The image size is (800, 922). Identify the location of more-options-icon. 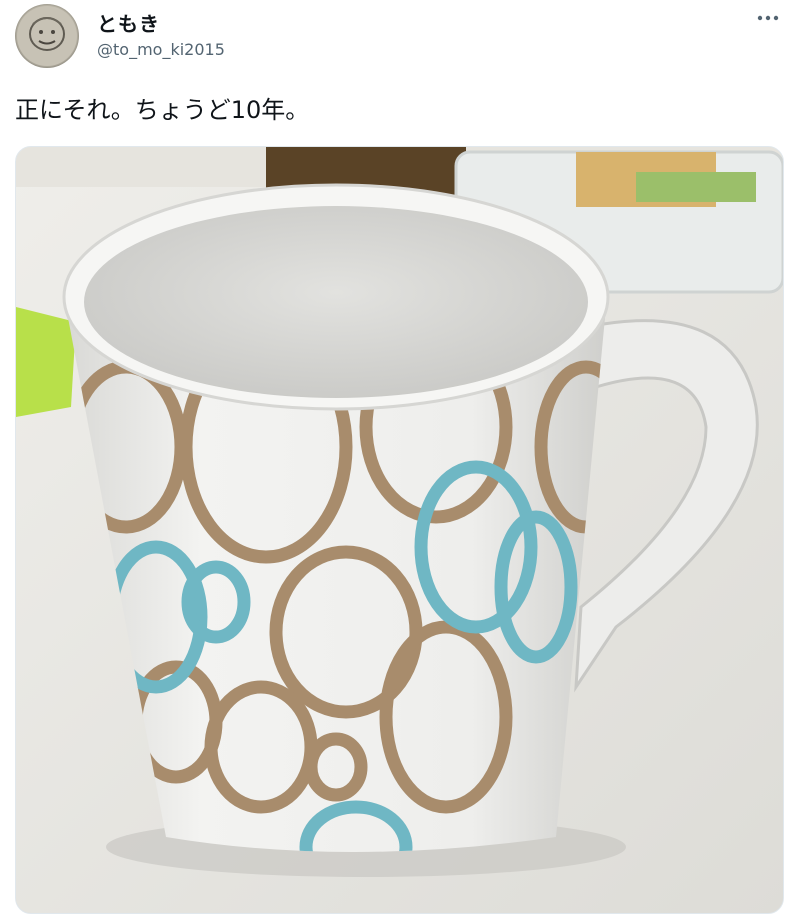
(768, 18).